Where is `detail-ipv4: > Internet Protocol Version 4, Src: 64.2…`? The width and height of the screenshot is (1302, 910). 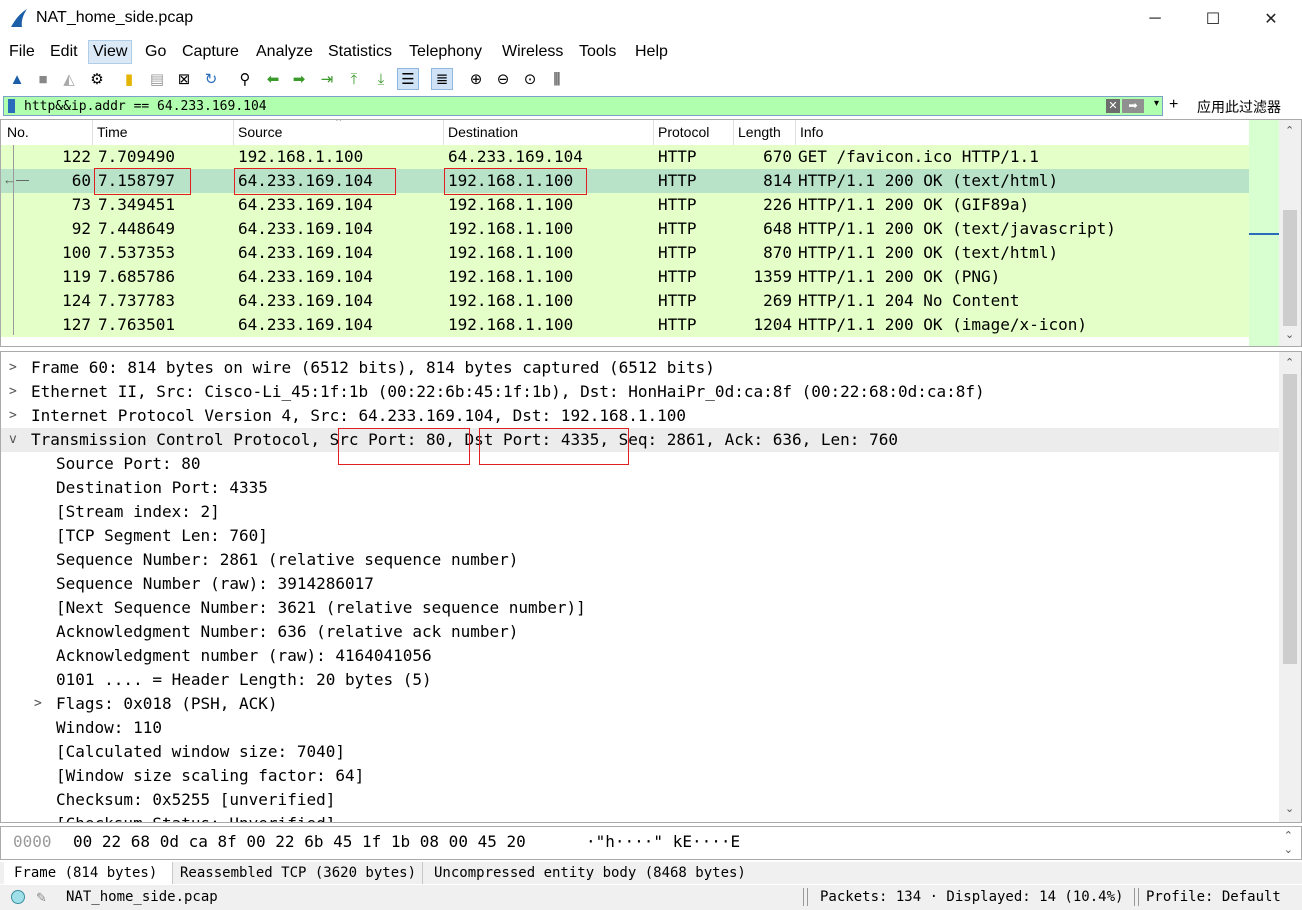 detail-ipv4: > Internet Protocol Version 4, Src: 64.2… is located at coordinates (640, 416).